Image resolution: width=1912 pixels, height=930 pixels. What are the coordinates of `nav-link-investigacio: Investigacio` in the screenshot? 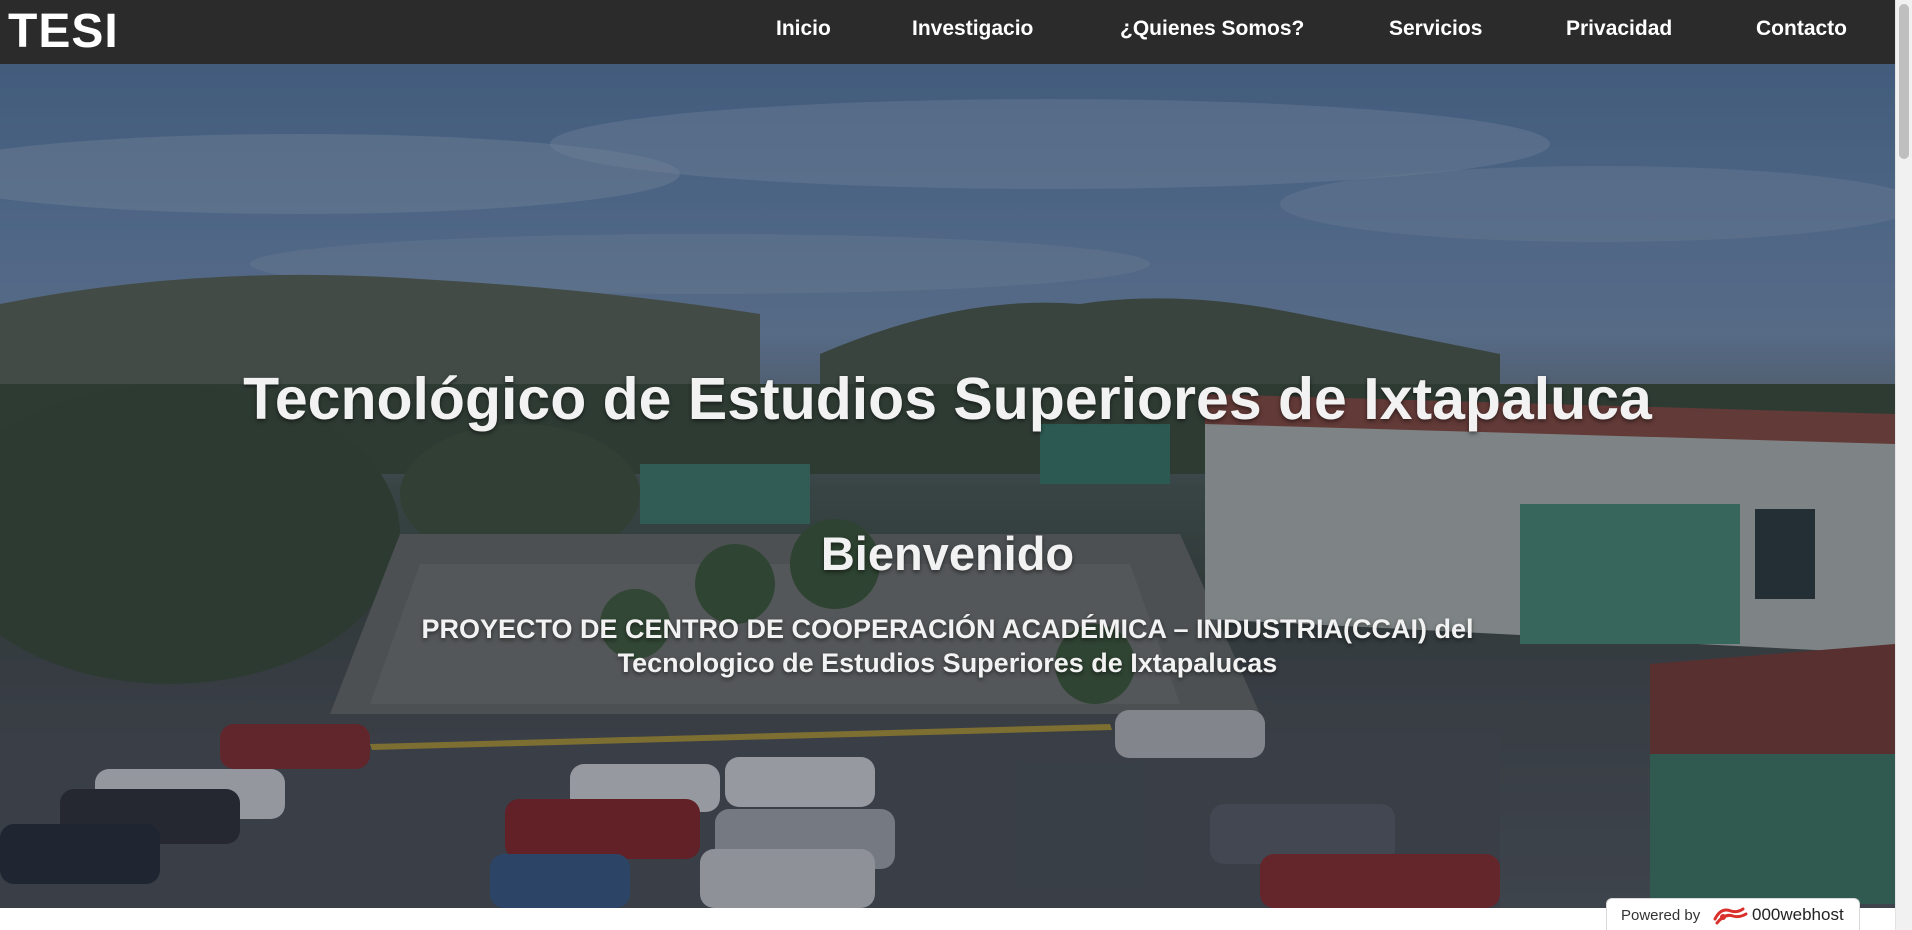 It's located at (972, 29).